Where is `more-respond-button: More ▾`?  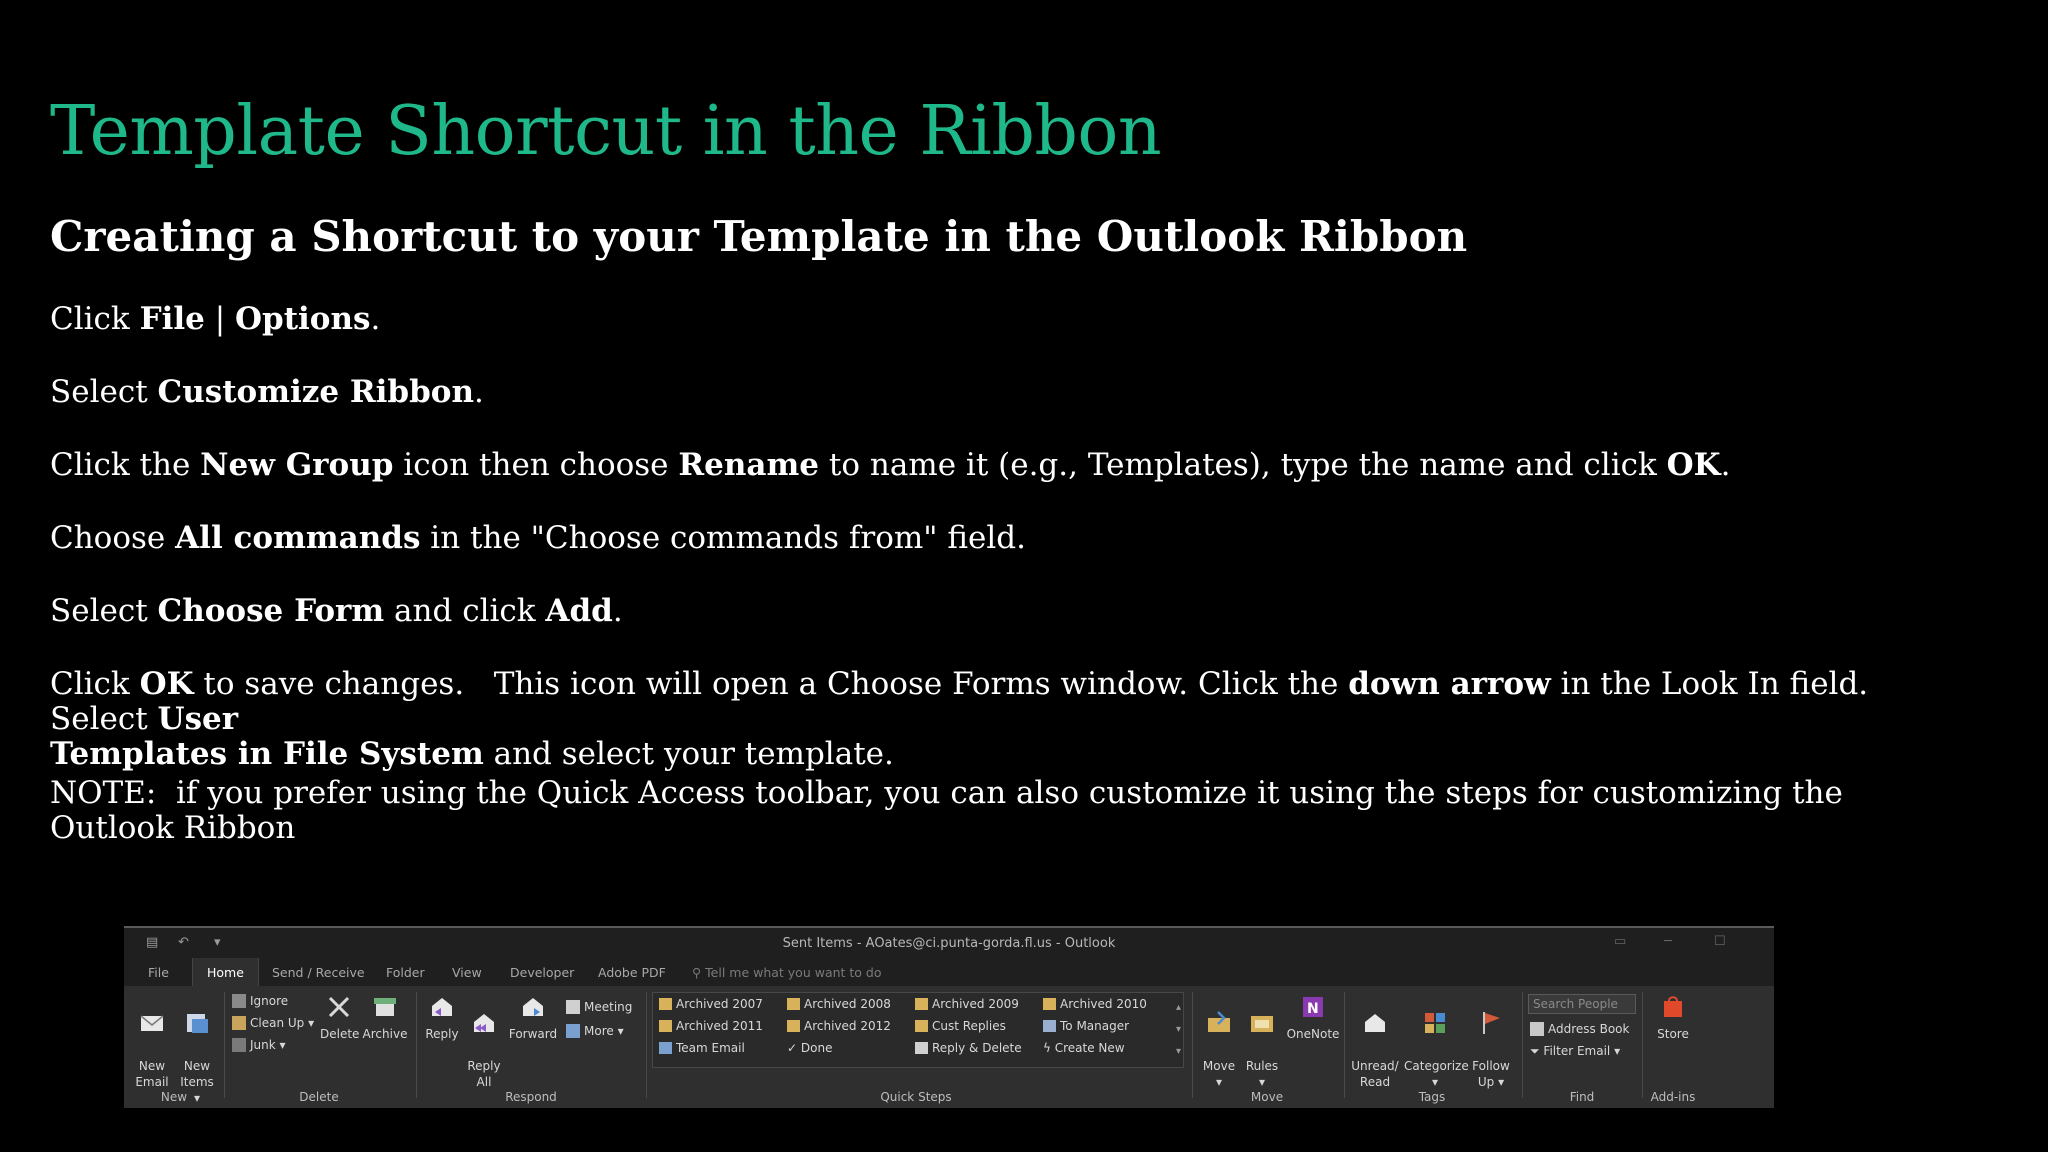
more-respond-button: More ▾ is located at coordinates (595, 1031).